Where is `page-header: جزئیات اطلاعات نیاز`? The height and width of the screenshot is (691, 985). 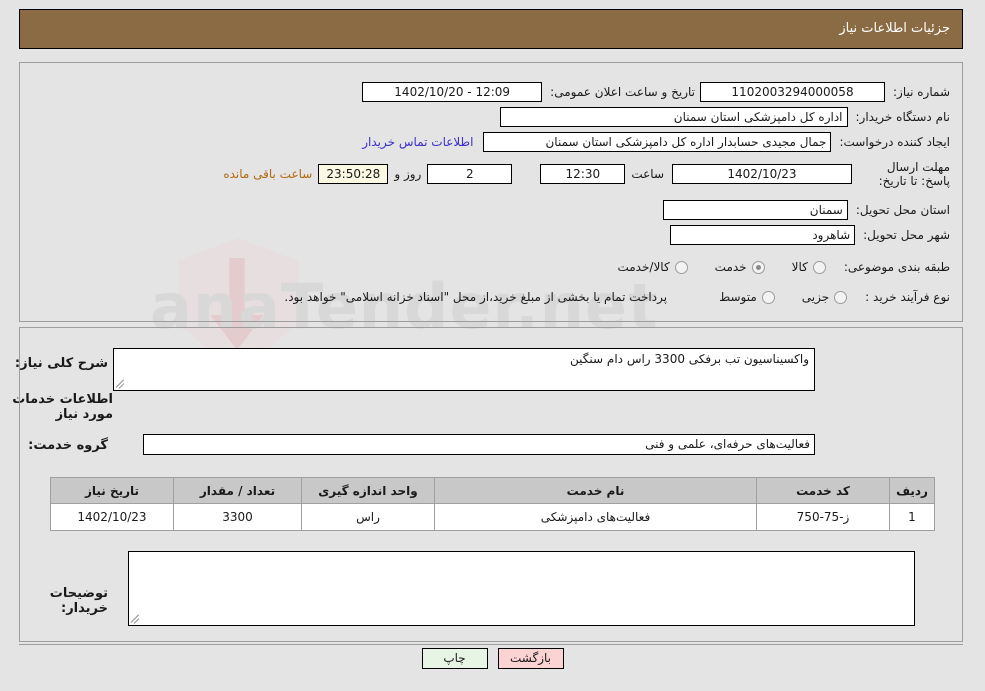 page-header: جزئیات اطلاعات نیاز is located at coordinates (491, 29).